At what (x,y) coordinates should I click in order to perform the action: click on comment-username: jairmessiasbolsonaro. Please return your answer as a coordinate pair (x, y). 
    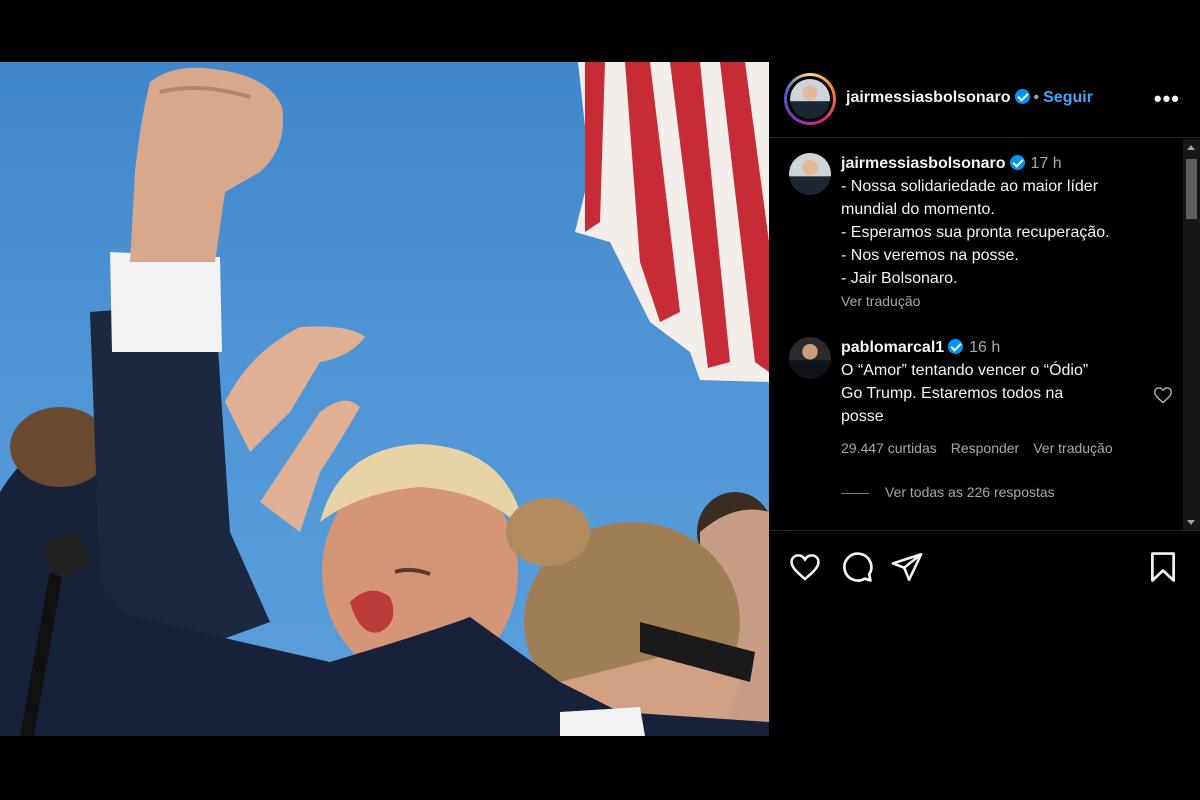
    Looking at the image, I should click on (923, 163).